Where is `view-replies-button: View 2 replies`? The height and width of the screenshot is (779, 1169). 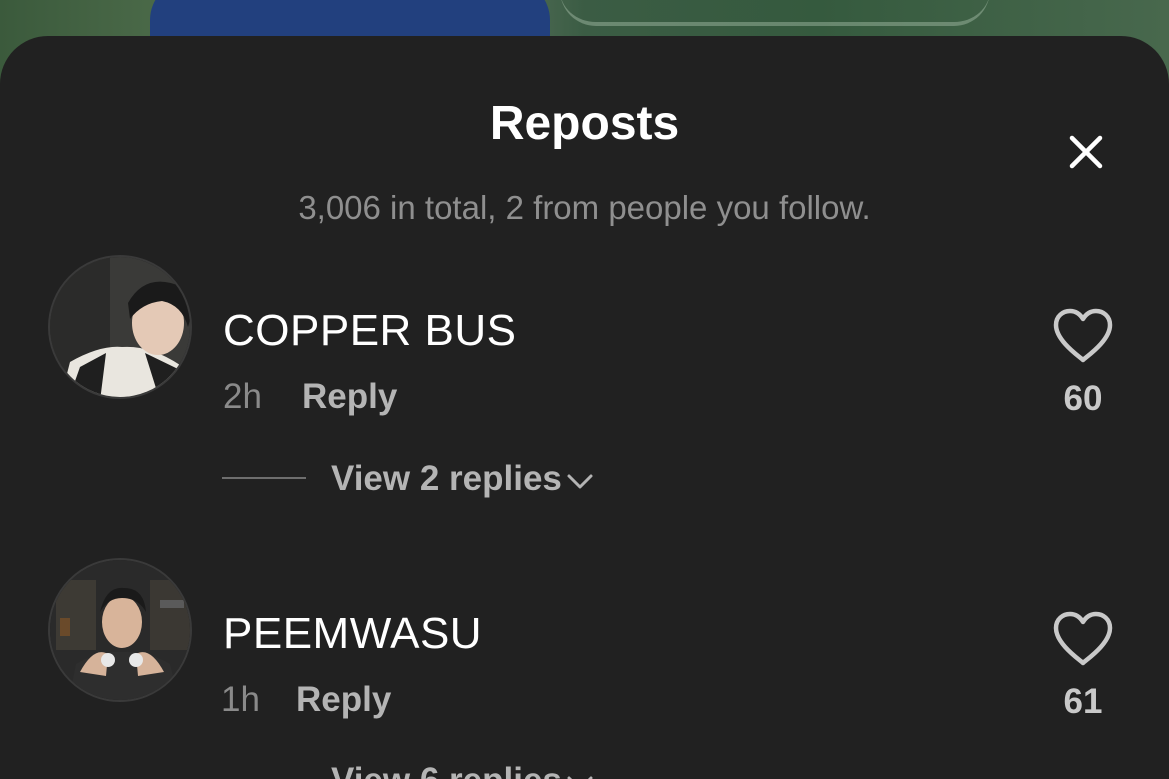 view-replies-button: View 2 replies is located at coordinates (462, 479).